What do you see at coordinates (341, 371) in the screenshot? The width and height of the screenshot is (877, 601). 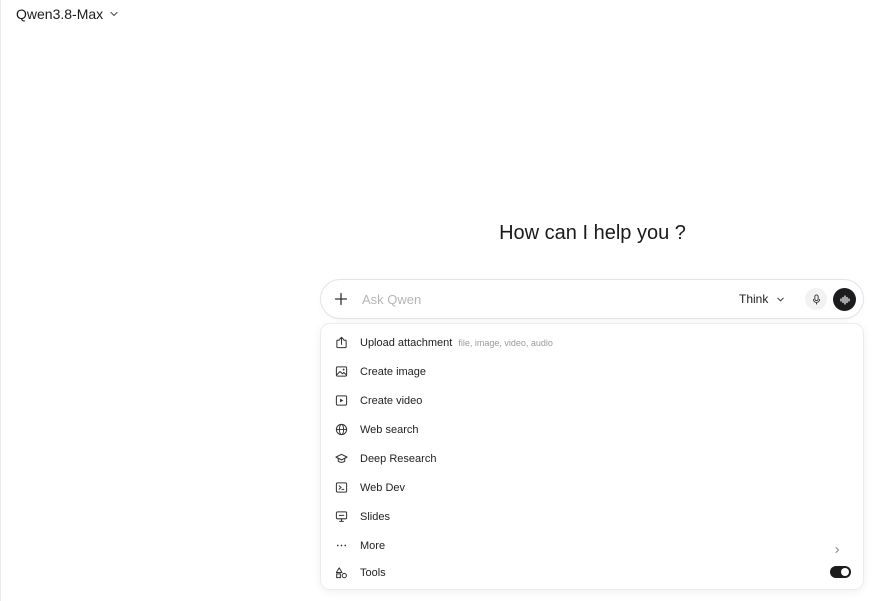 I see `image-icon` at bounding box center [341, 371].